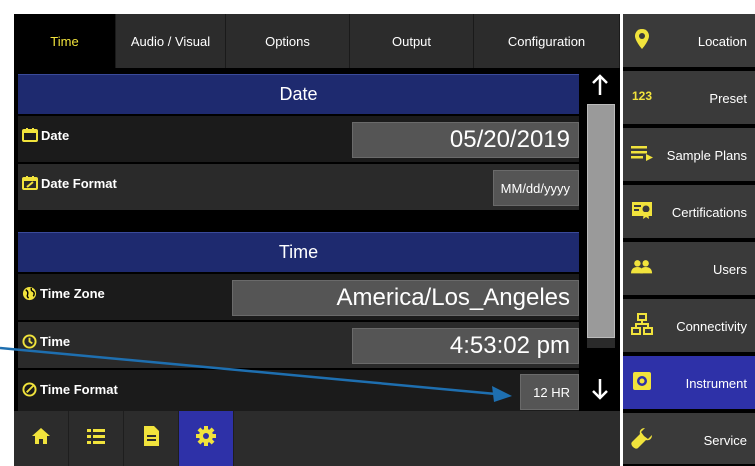 The image size is (755, 466). What do you see at coordinates (730, 269) in the screenshot?
I see `sidebar-item-label: Users` at bounding box center [730, 269].